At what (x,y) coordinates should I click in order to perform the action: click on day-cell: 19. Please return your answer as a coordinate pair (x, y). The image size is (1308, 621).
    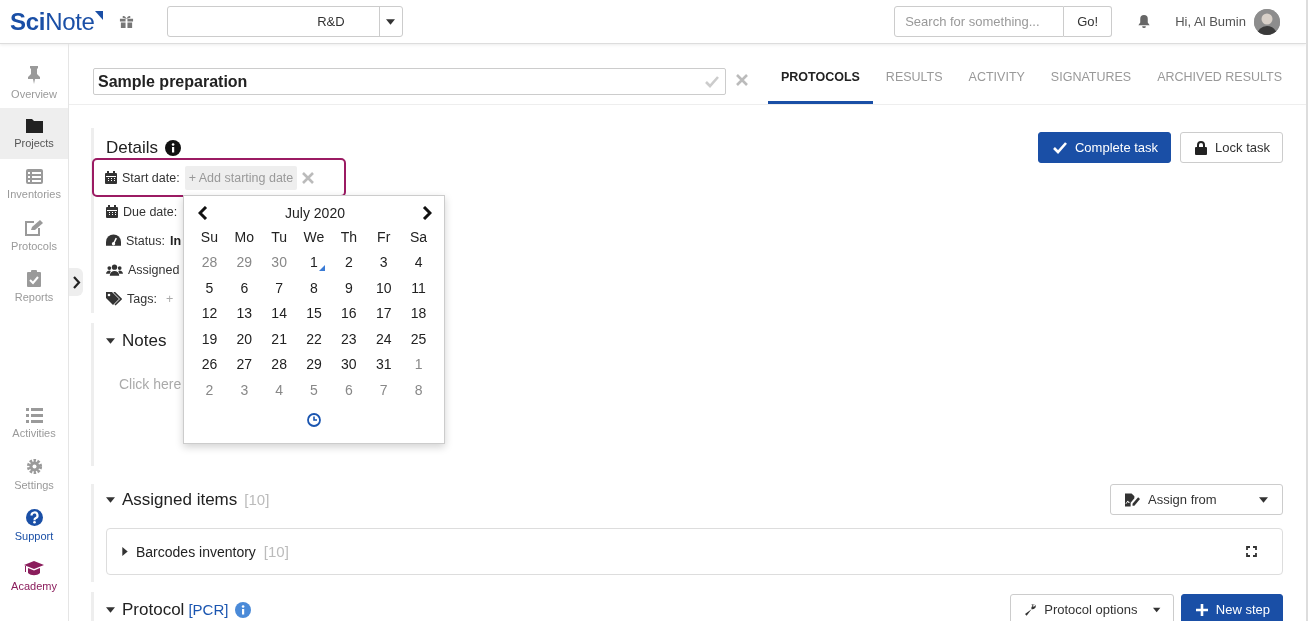
    Looking at the image, I should click on (209, 339).